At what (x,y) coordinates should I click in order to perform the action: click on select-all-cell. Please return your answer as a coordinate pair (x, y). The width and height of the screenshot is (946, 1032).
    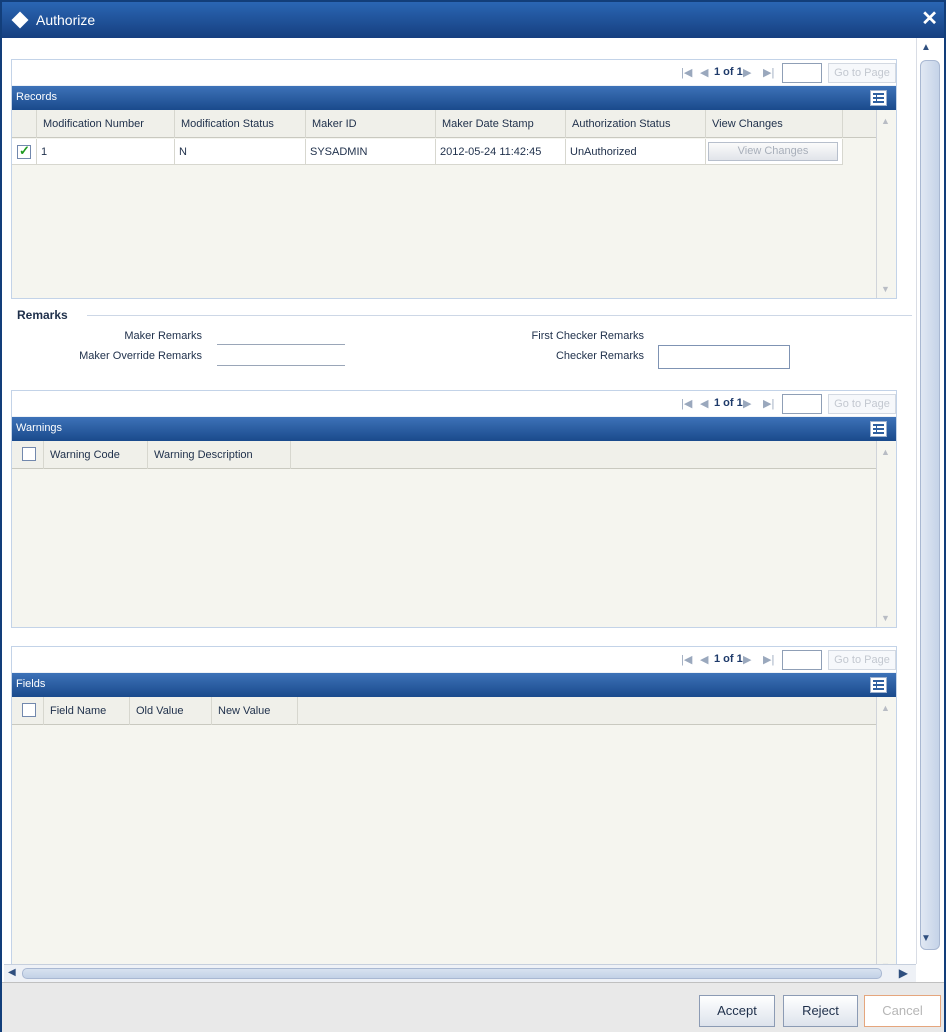
    Looking at the image, I should click on (28, 711).